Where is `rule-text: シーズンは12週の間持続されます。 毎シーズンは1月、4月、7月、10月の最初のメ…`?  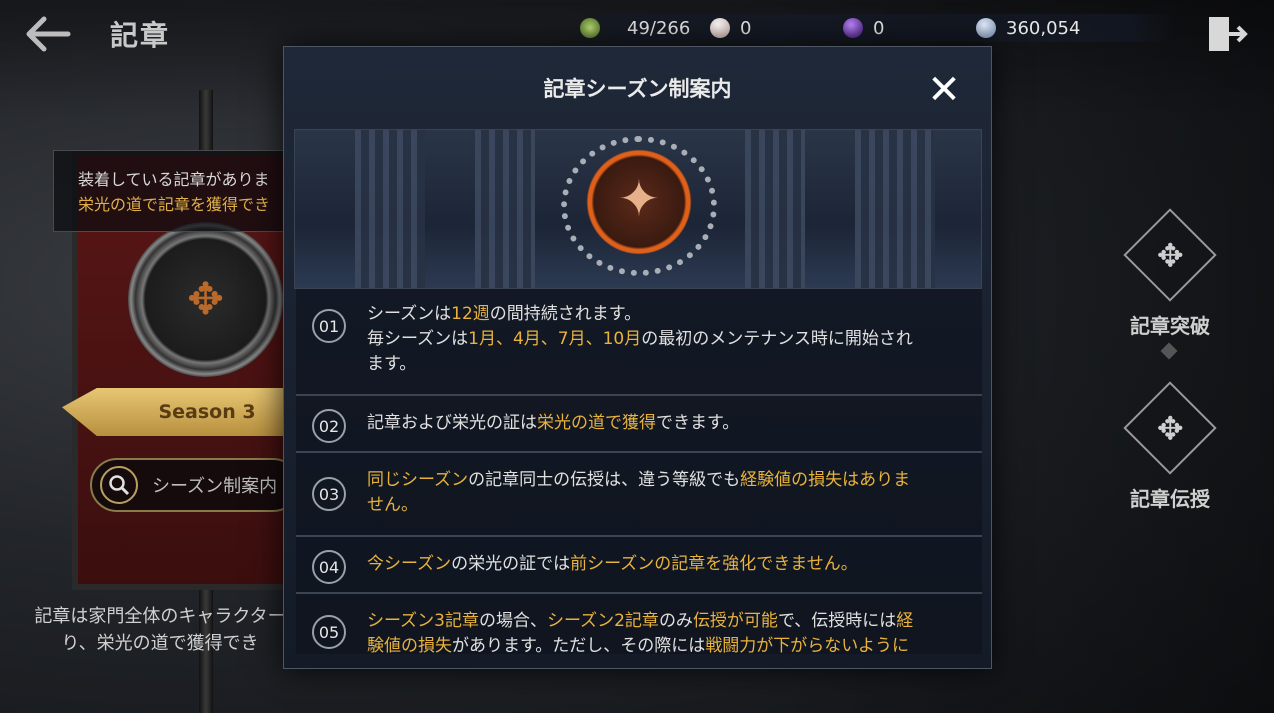
rule-text: シーズンは12週の間持続されます。 毎シーズンは1月、4月、7月、10月の最初のメ… is located at coordinates (644, 339).